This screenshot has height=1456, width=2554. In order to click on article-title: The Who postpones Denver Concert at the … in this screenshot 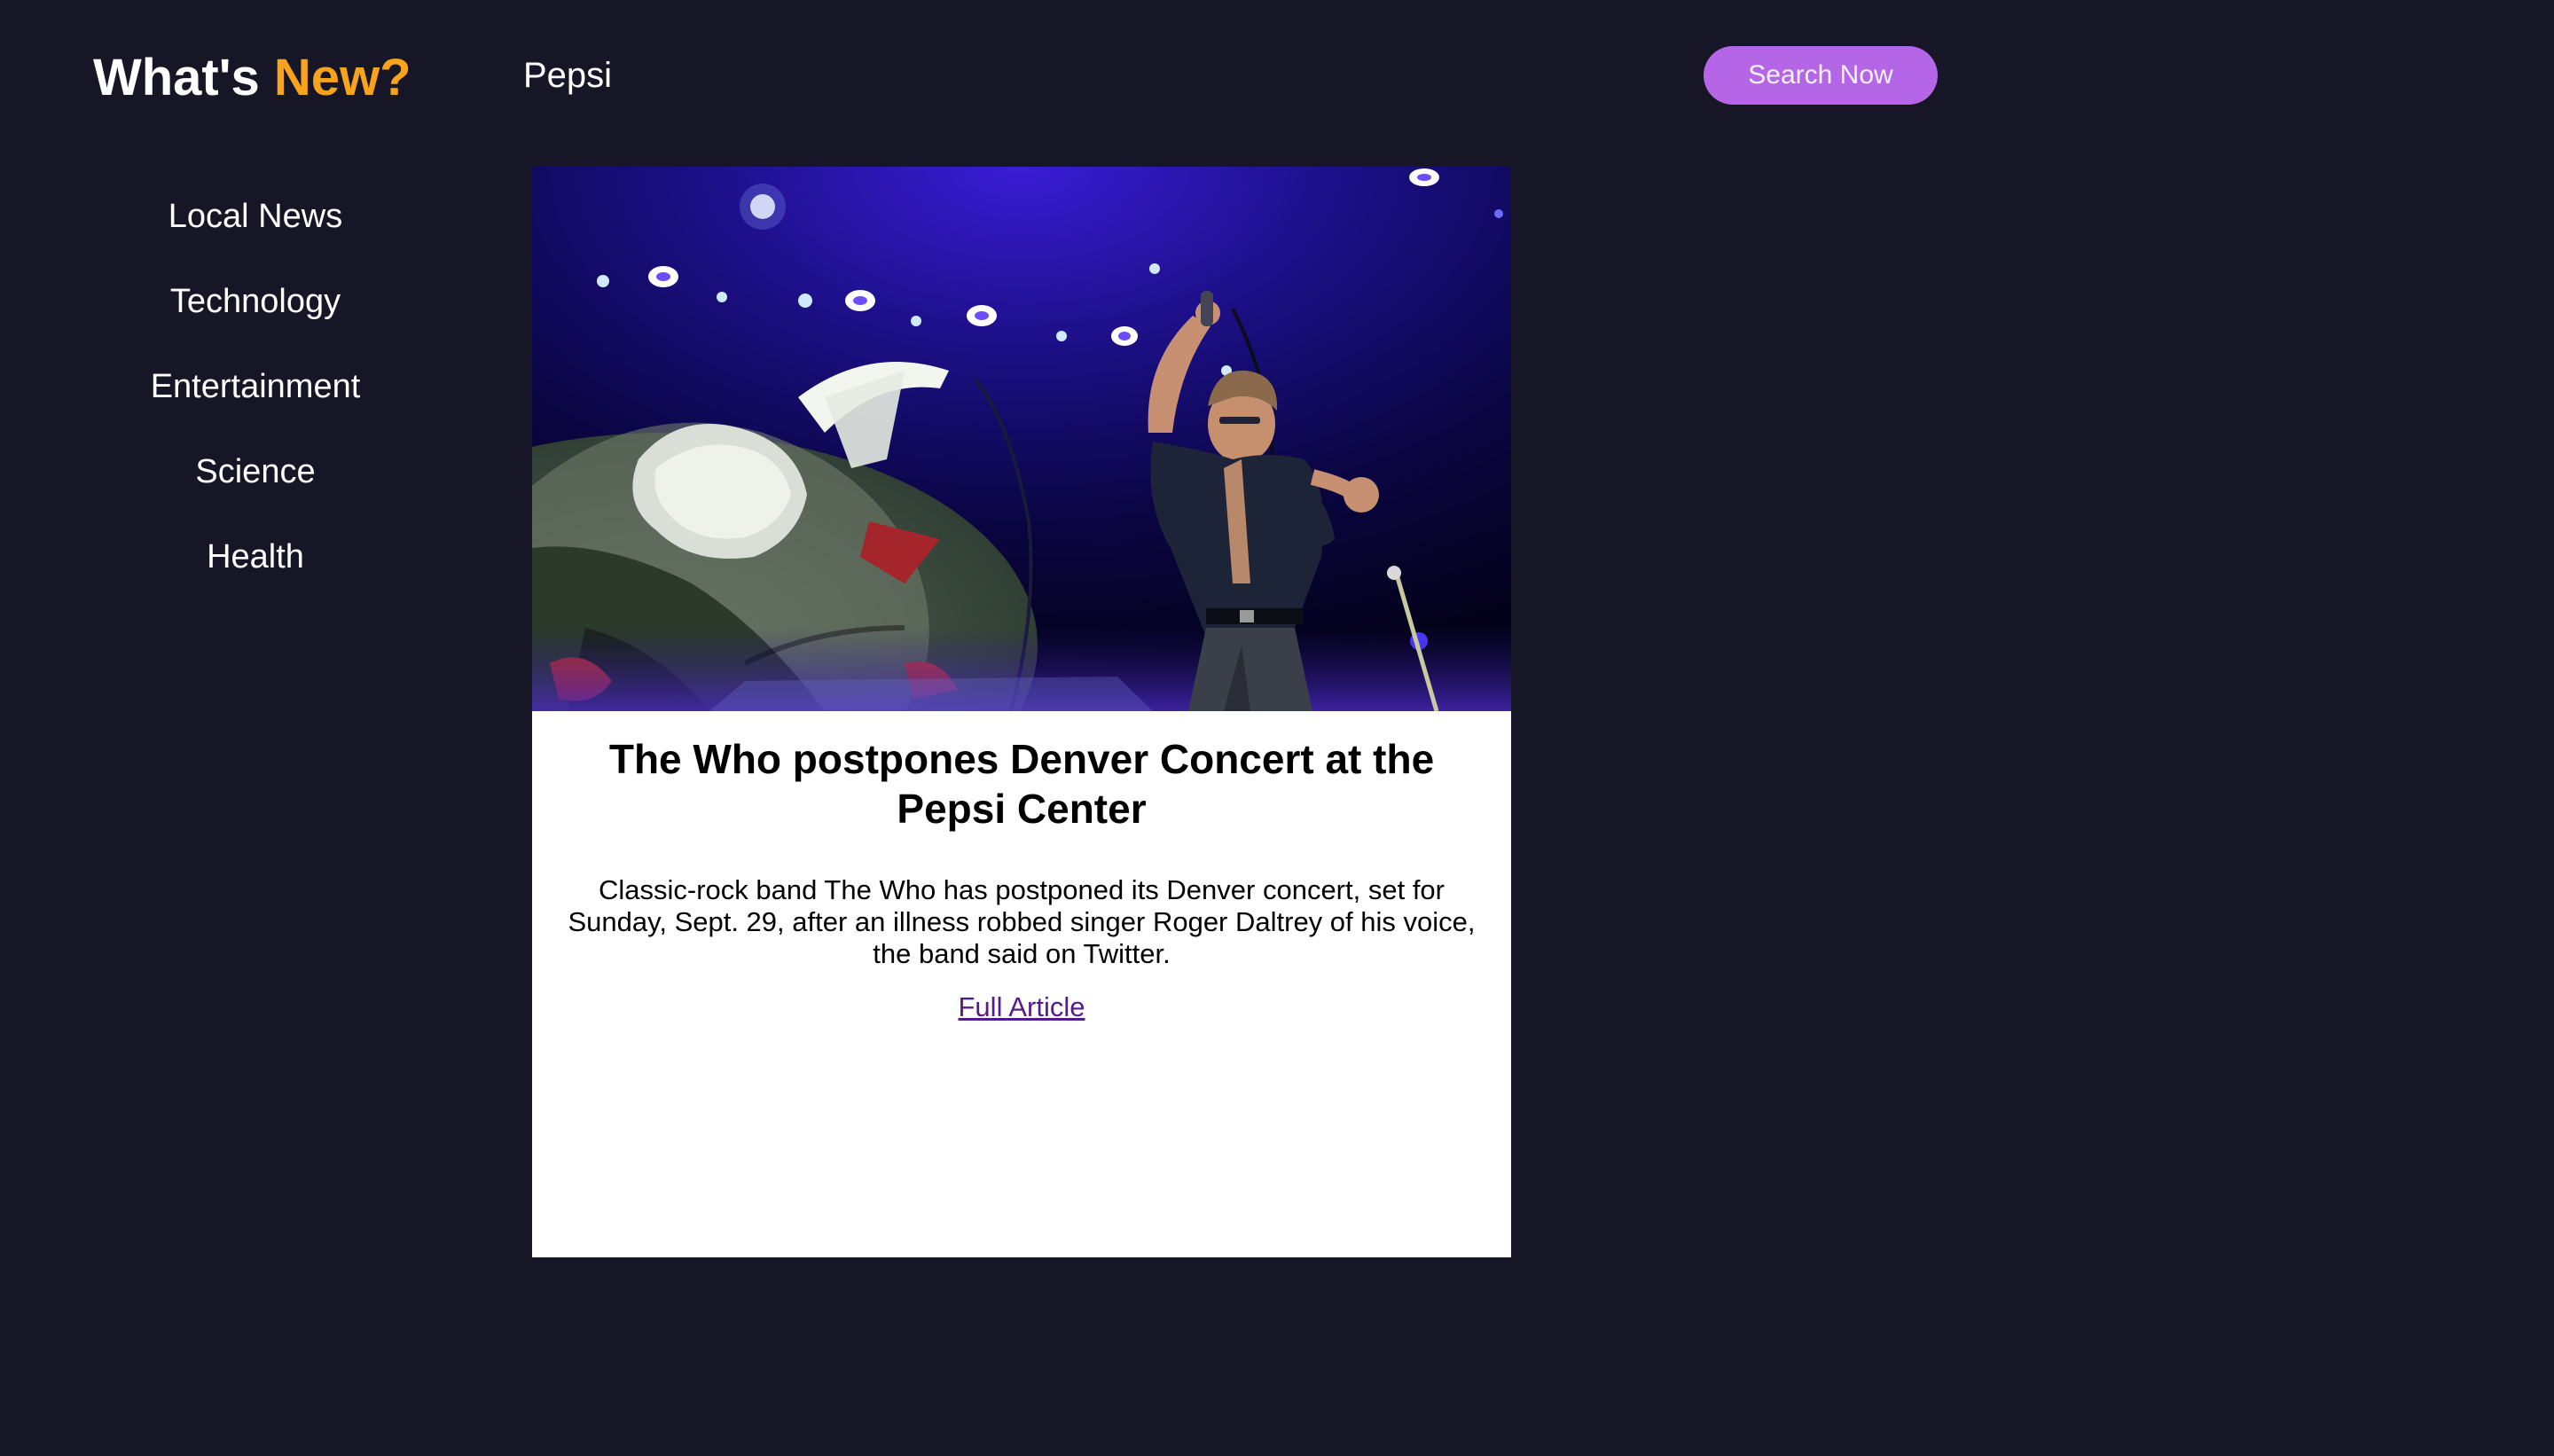, I will do `click(1021, 784)`.